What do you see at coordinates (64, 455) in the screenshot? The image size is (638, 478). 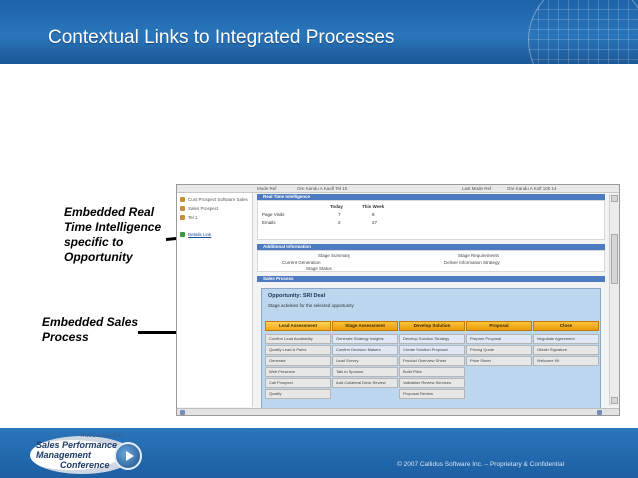 I see `logo-line-2: Management` at bounding box center [64, 455].